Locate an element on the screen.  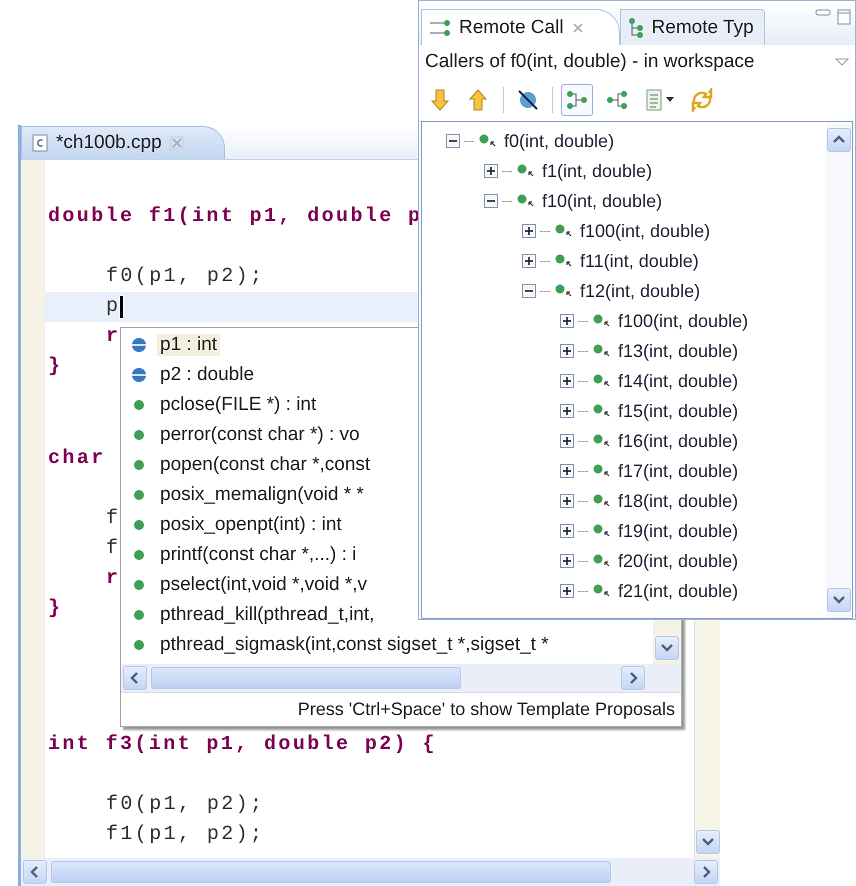
tree-item: f13(int, double) is located at coordinates (678, 351).